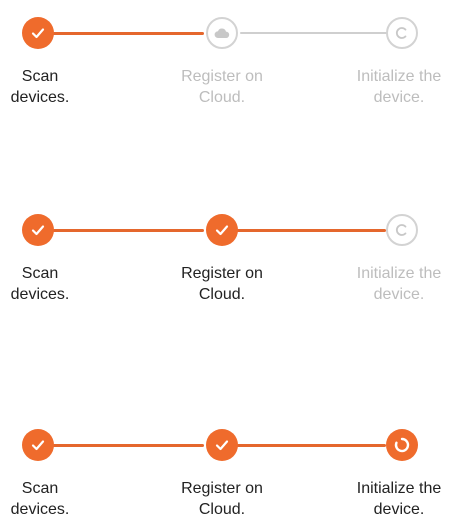  I want to click on step-initialize-spinner-icon, so click(402, 445).